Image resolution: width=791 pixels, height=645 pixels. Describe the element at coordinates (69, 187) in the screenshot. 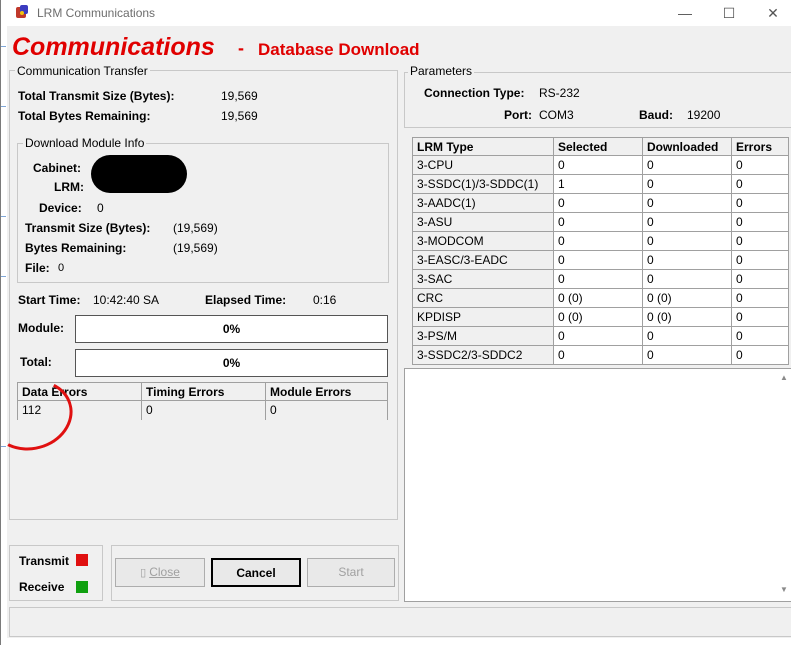

I see `lrm-label: LRM:` at that location.